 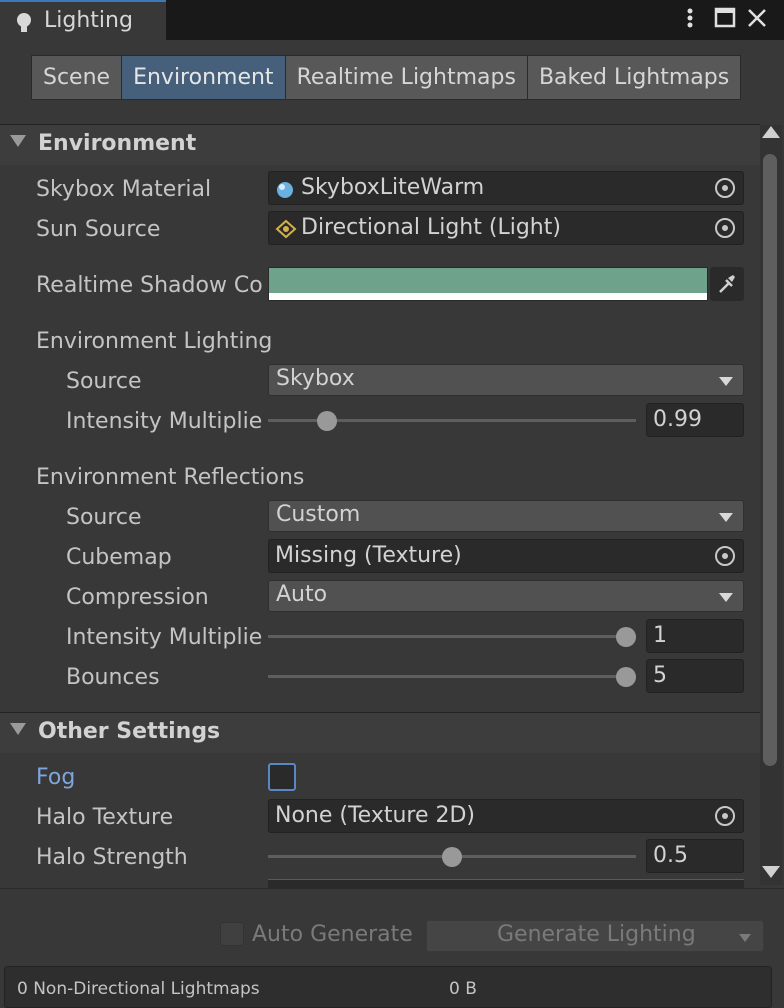 I want to click on reflection-intensity-value: 1, so click(x=660, y=635).